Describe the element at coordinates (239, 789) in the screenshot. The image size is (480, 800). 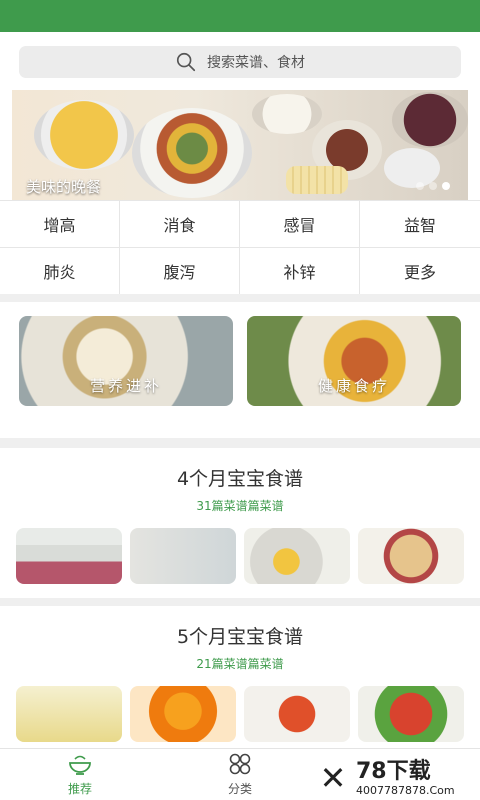
I see `tab-label: 分类` at that location.